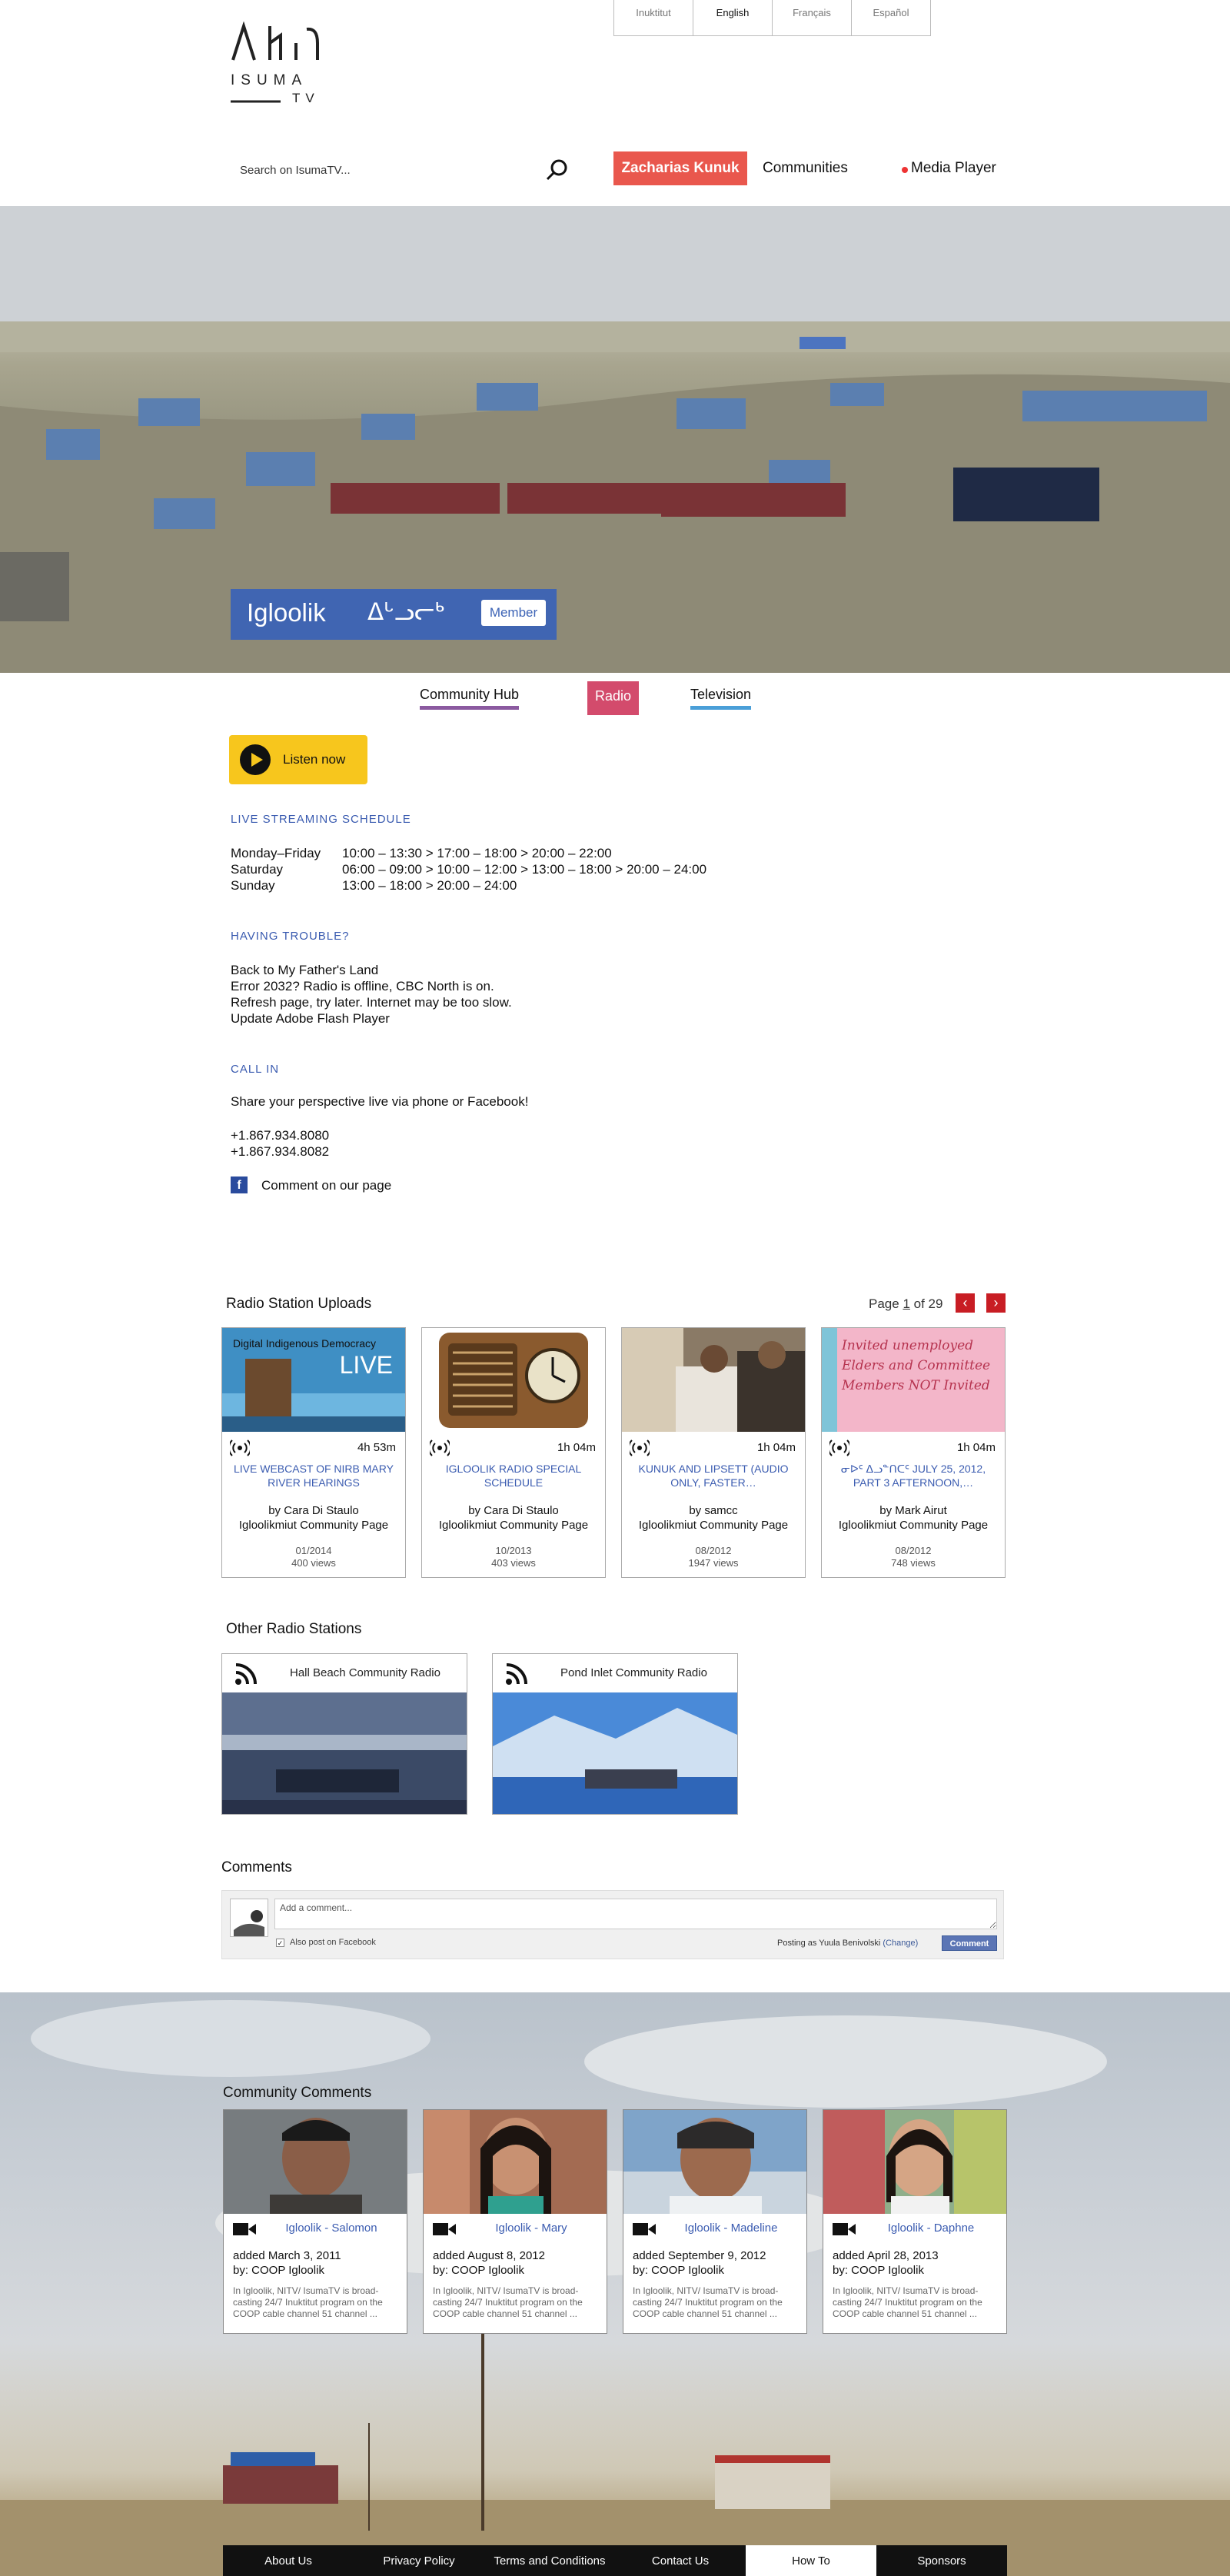 The height and width of the screenshot is (2576, 1230). What do you see at coordinates (549, 2560) in the screenshot?
I see `footer-terms: Terms and Conditions` at bounding box center [549, 2560].